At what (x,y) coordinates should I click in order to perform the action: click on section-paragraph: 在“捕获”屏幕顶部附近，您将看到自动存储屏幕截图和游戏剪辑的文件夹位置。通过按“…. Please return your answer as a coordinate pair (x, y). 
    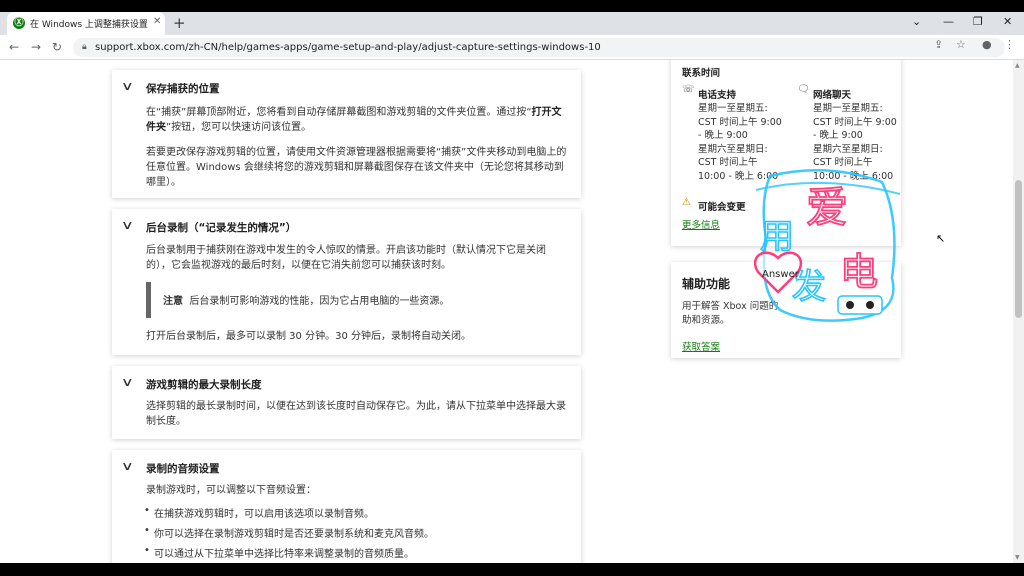
    Looking at the image, I should click on (354, 120).